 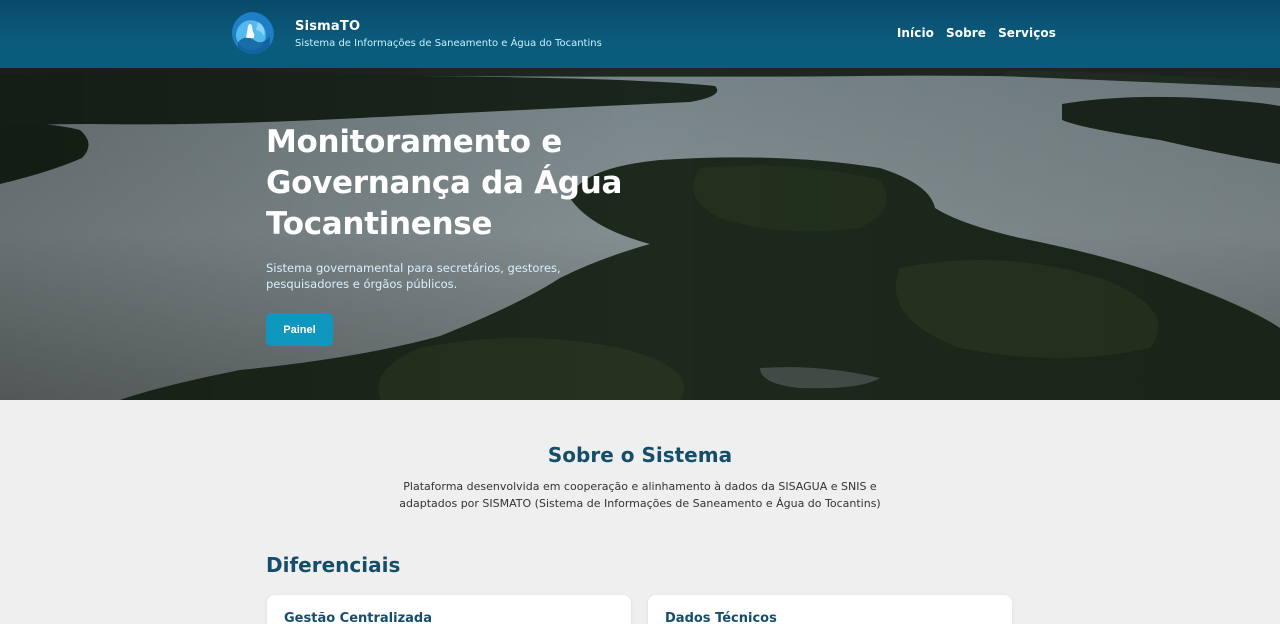 What do you see at coordinates (915, 33) in the screenshot?
I see `nav-link-inicio: Início` at bounding box center [915, 33].